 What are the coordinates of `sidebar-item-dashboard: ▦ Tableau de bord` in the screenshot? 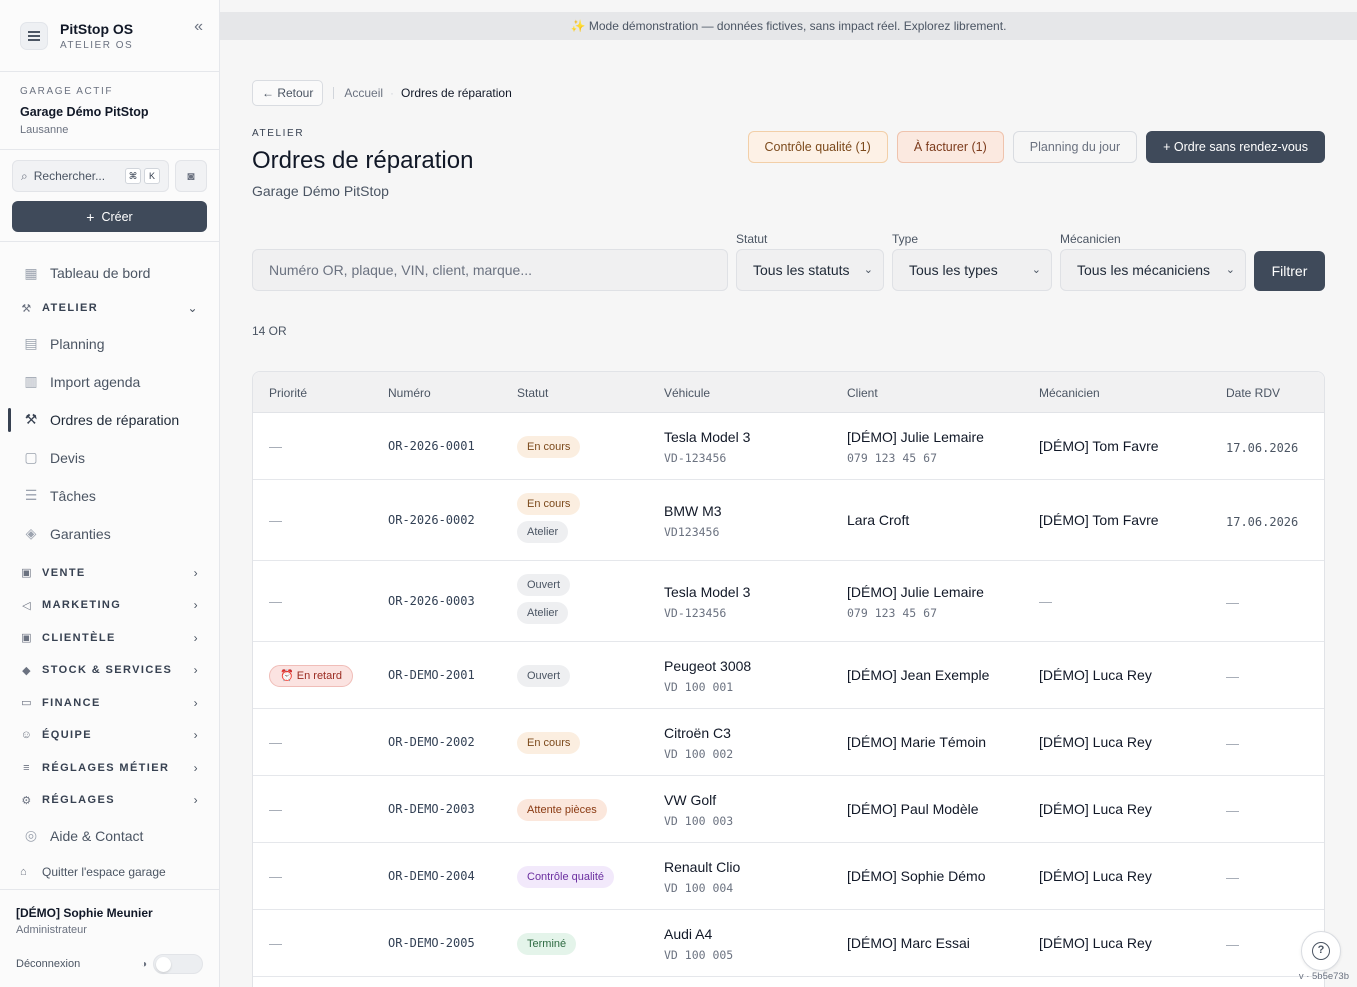 It's located at (109, 273).